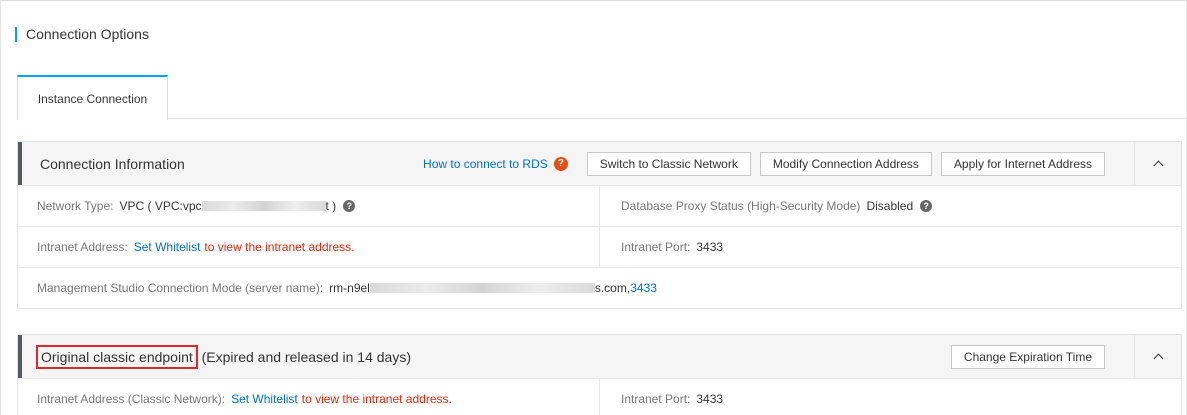  Describe the element at coordinates (643, 288) in the screenshot. I see `mgmt-studio-port: 3433` at that location.